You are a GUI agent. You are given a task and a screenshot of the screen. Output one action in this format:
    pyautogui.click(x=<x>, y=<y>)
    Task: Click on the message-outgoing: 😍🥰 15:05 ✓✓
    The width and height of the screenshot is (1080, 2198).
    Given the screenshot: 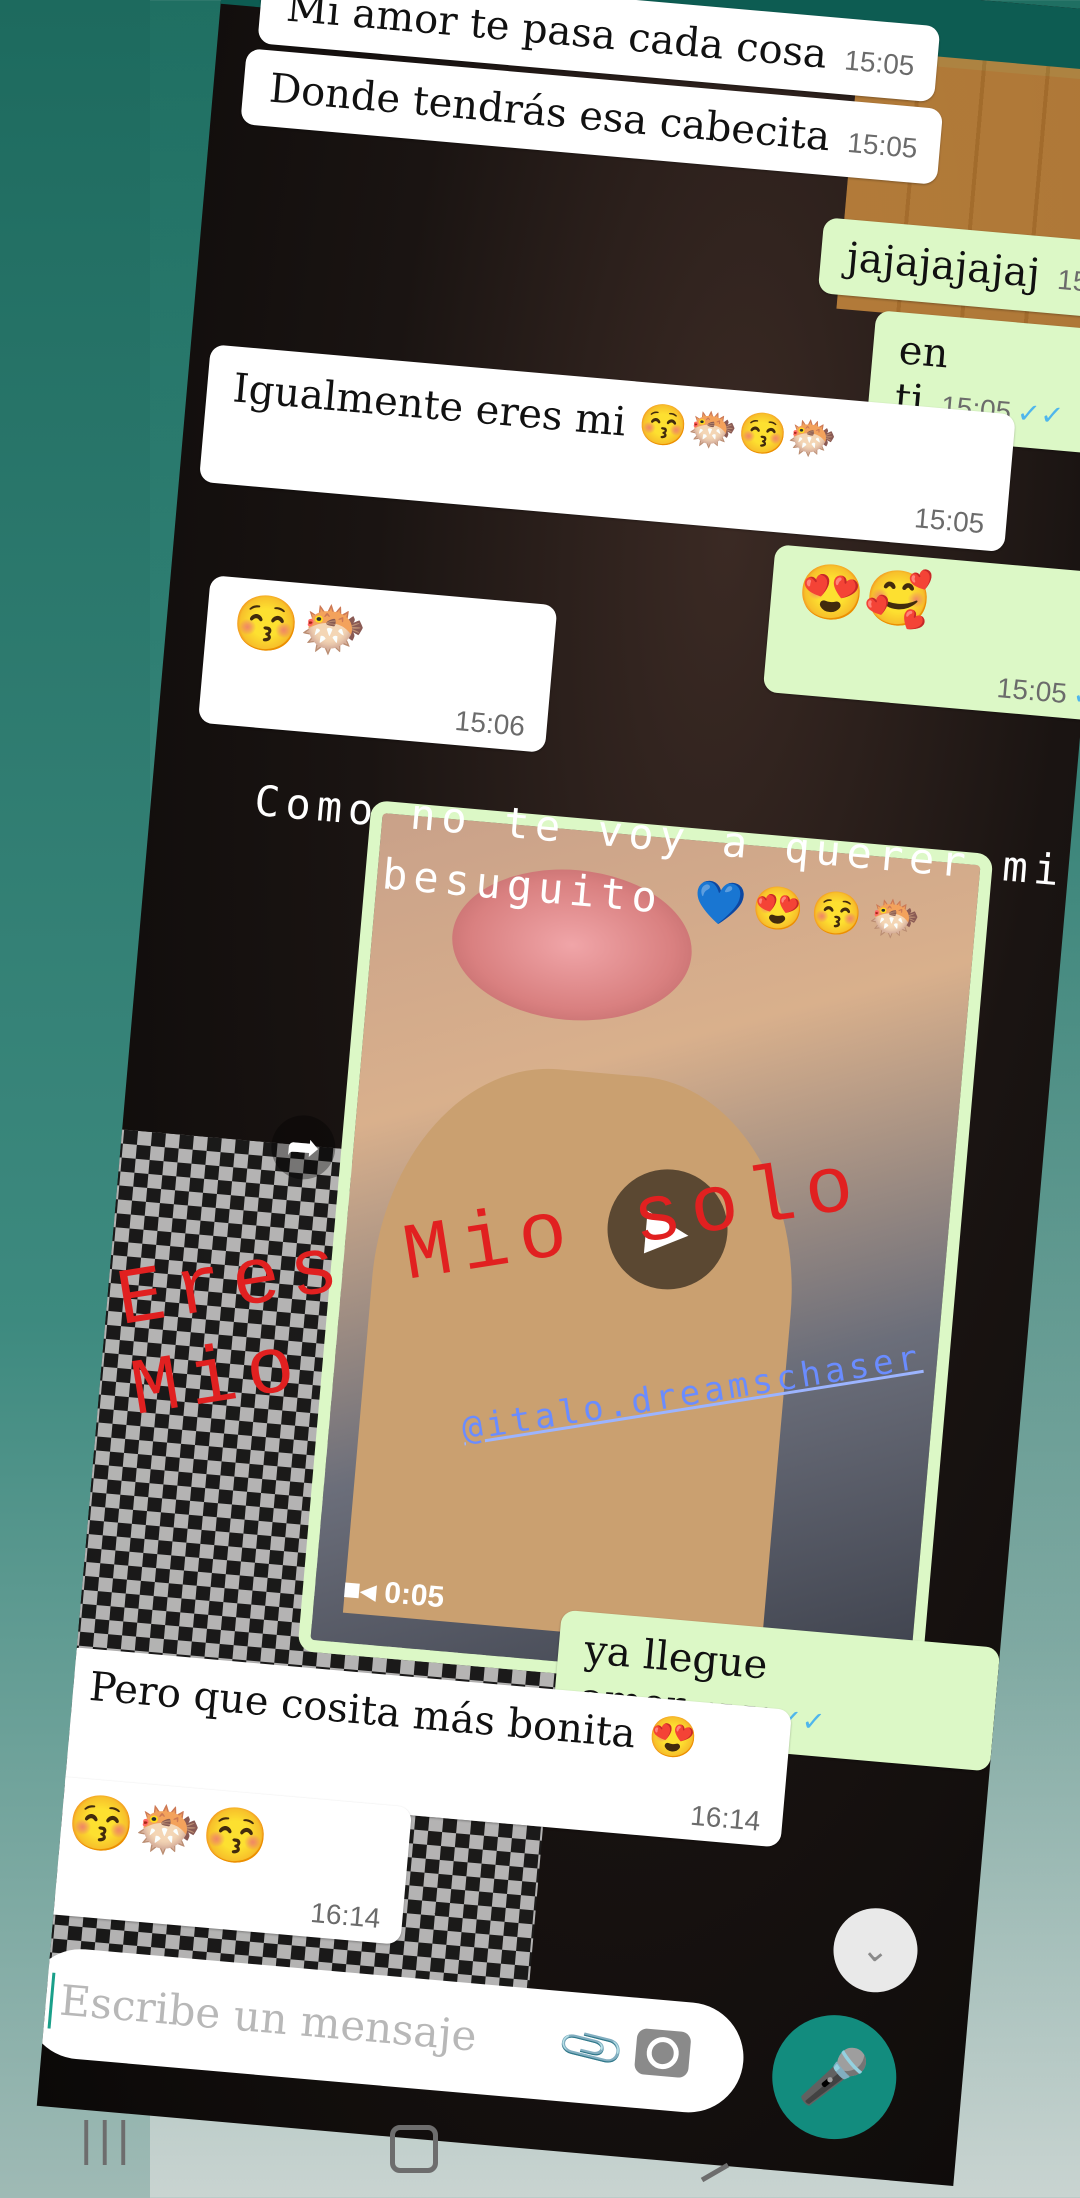 What is the action you would take?
    pyautogui.click(x=921, y=634)
    